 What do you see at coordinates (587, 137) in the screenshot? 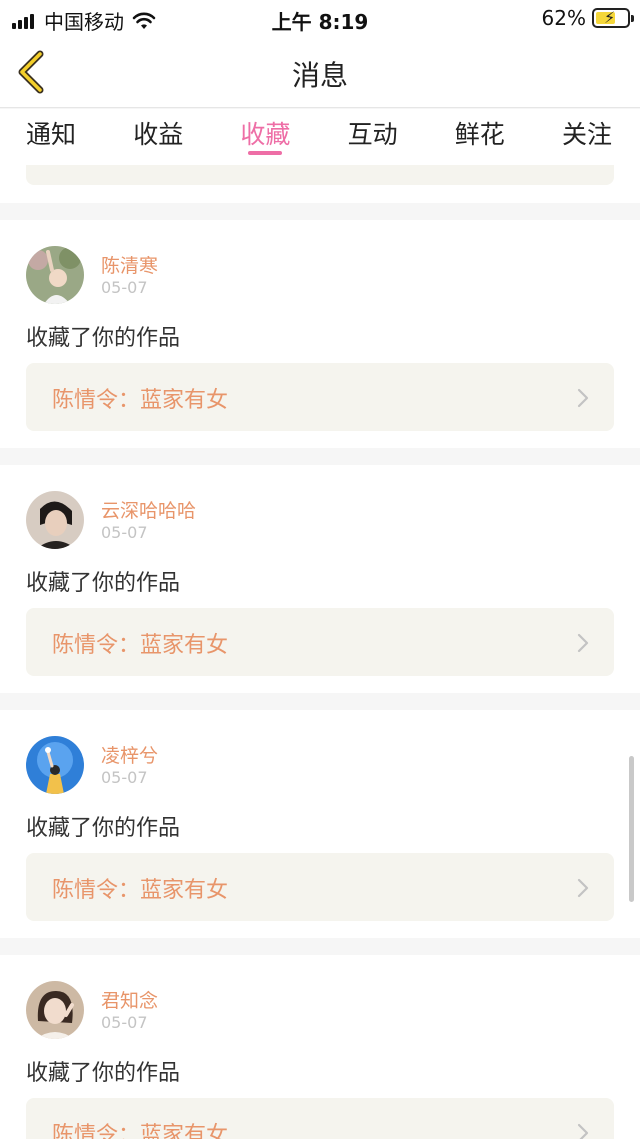
I see `tab-following: 关注` at bounding box center [587, 137].